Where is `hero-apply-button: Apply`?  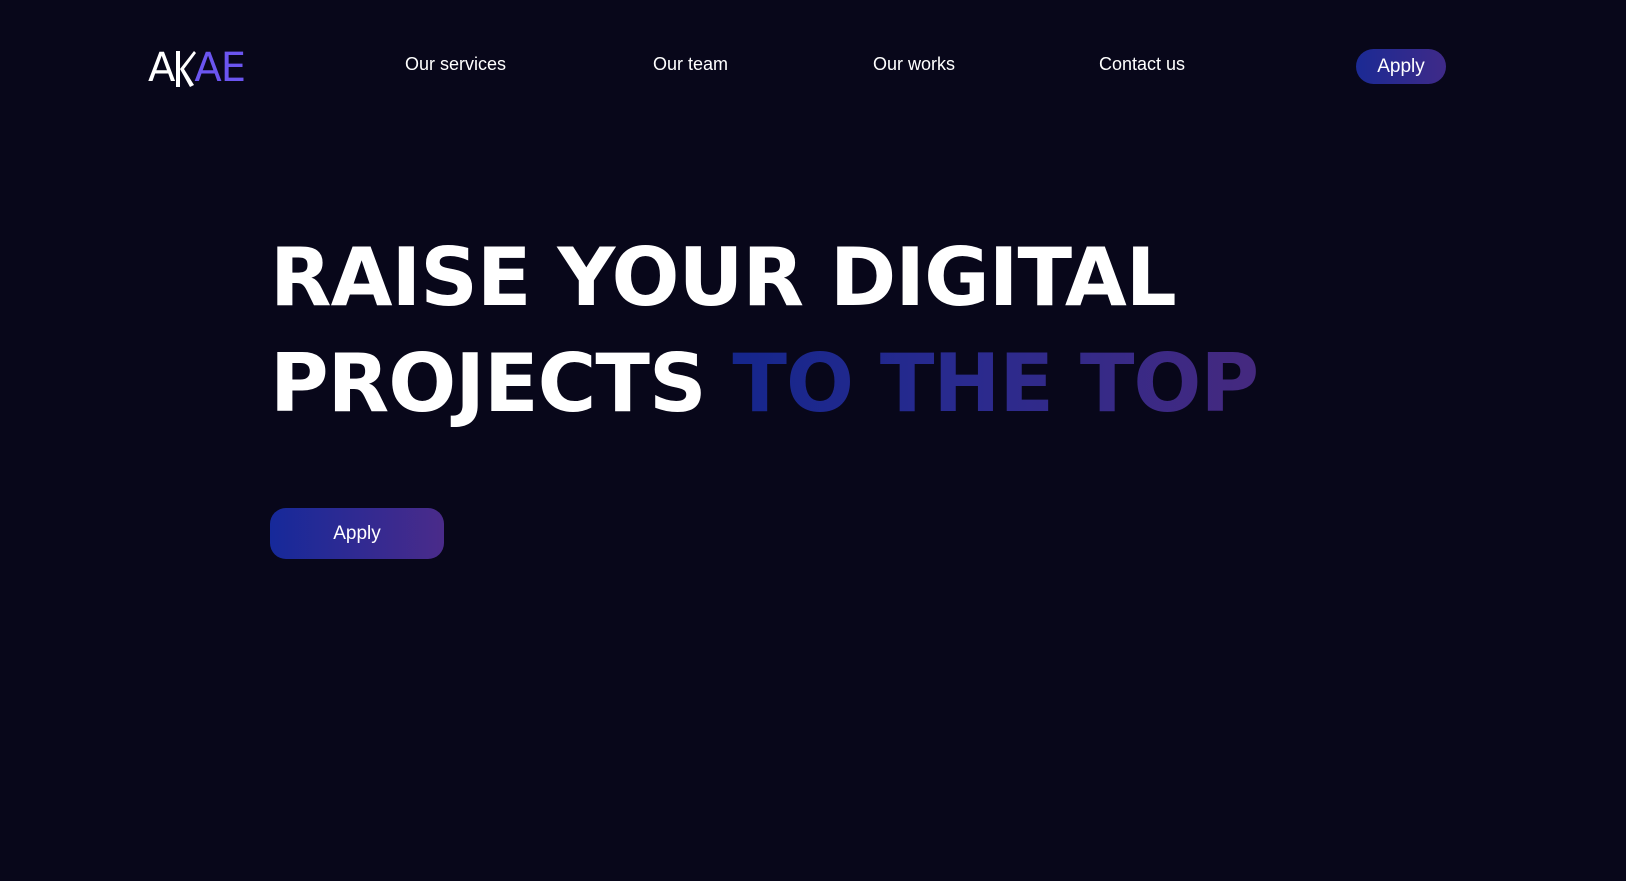
hero-apply-button: Apply is located at coordinates (357, 533).